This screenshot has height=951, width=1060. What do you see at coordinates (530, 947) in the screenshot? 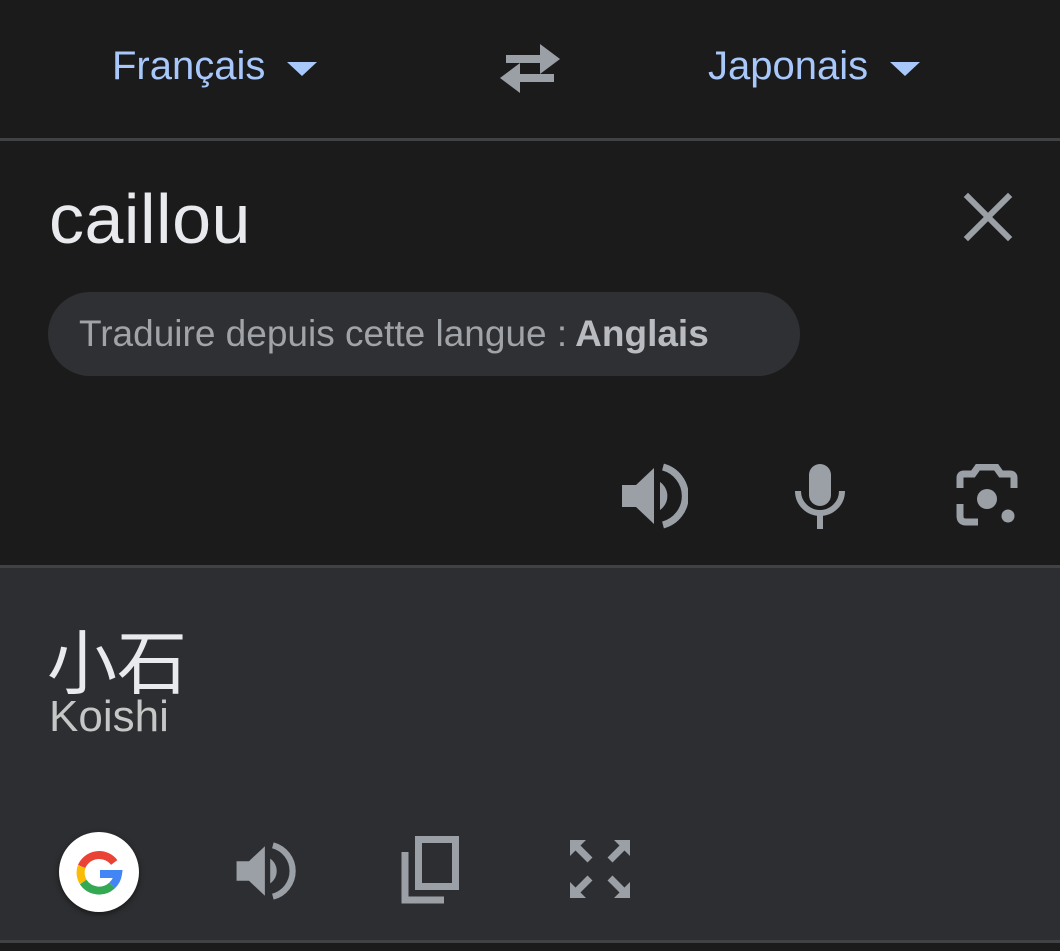
I see `bottom-bar` at bounding box center [530, 947].